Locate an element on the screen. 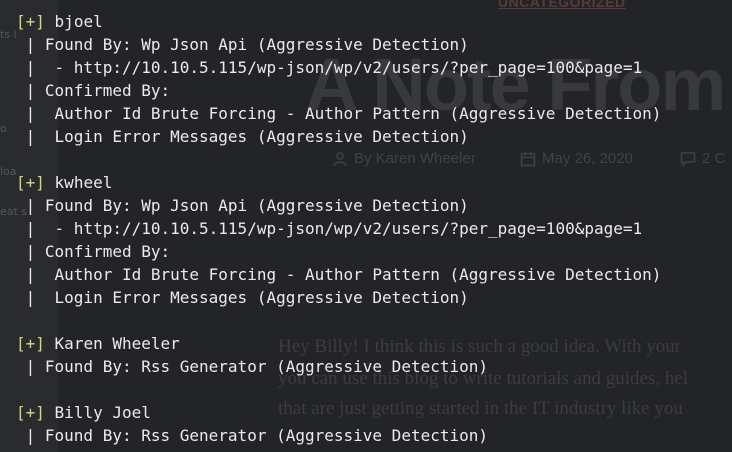 This screenshot has width=732, height=452. user-header: [+] Karen Wheeler is located at coordinates (98, 343).